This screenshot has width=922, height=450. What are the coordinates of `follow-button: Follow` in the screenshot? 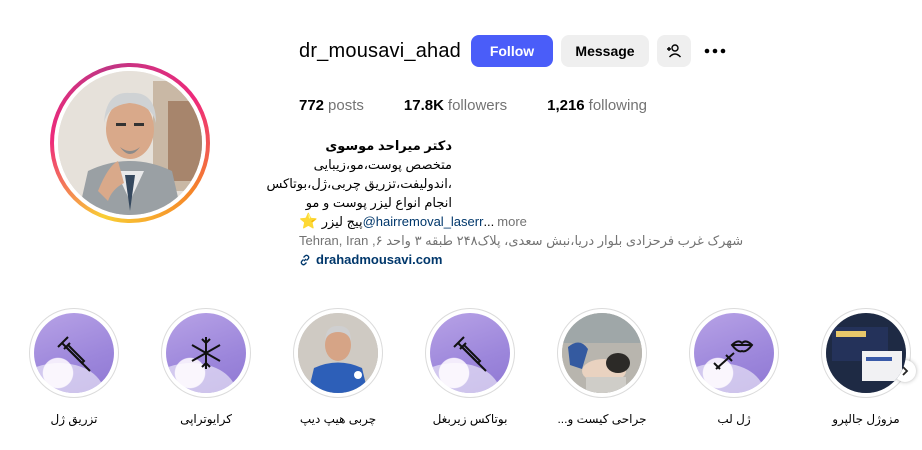 It's located at (512, 51).